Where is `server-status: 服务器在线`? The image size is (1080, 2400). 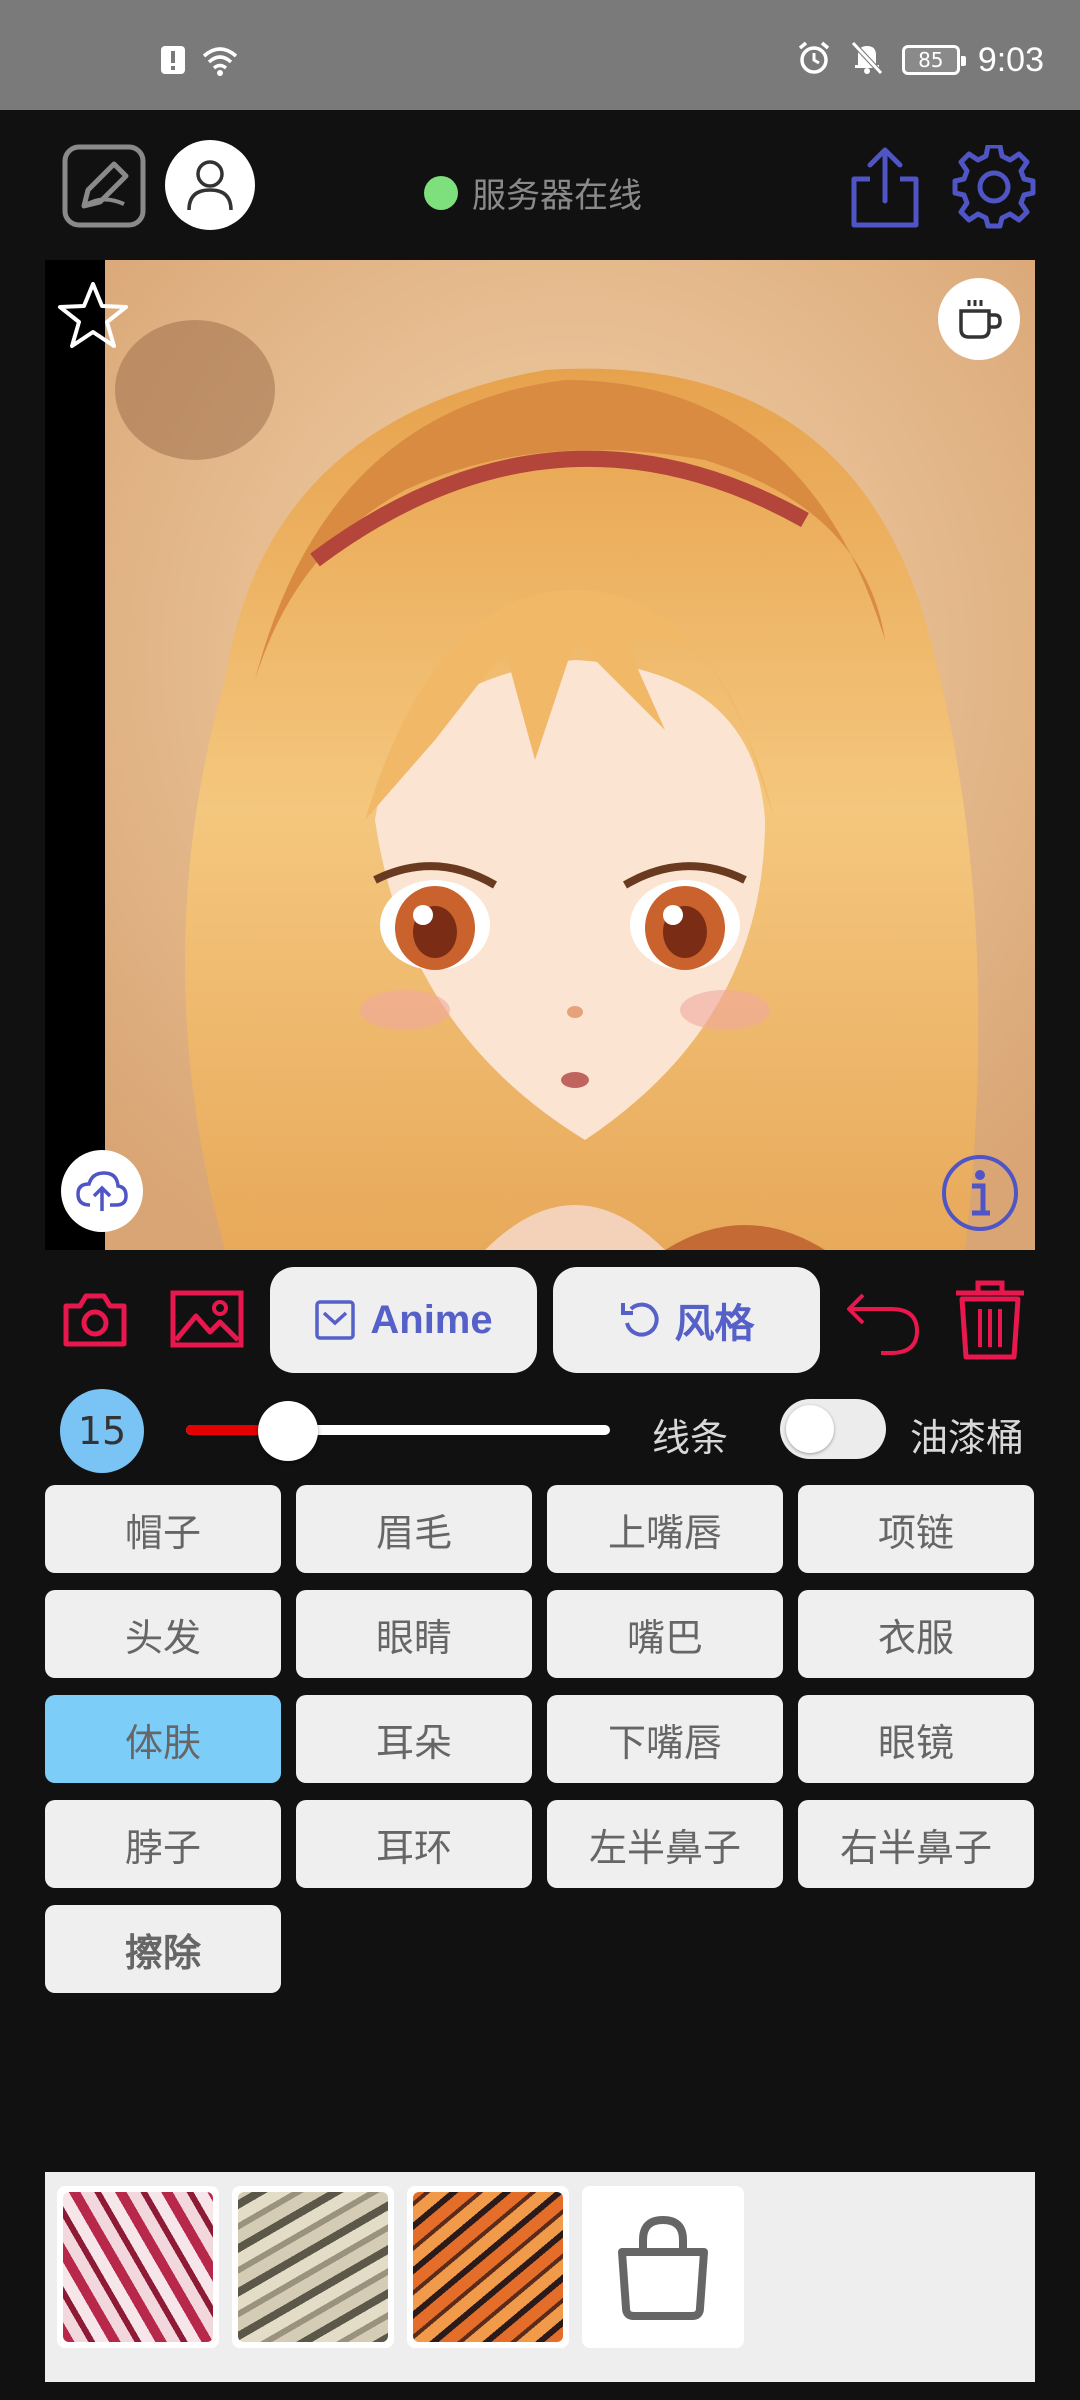 server-status: 服务器在线 is located at coordinates (533, 192).